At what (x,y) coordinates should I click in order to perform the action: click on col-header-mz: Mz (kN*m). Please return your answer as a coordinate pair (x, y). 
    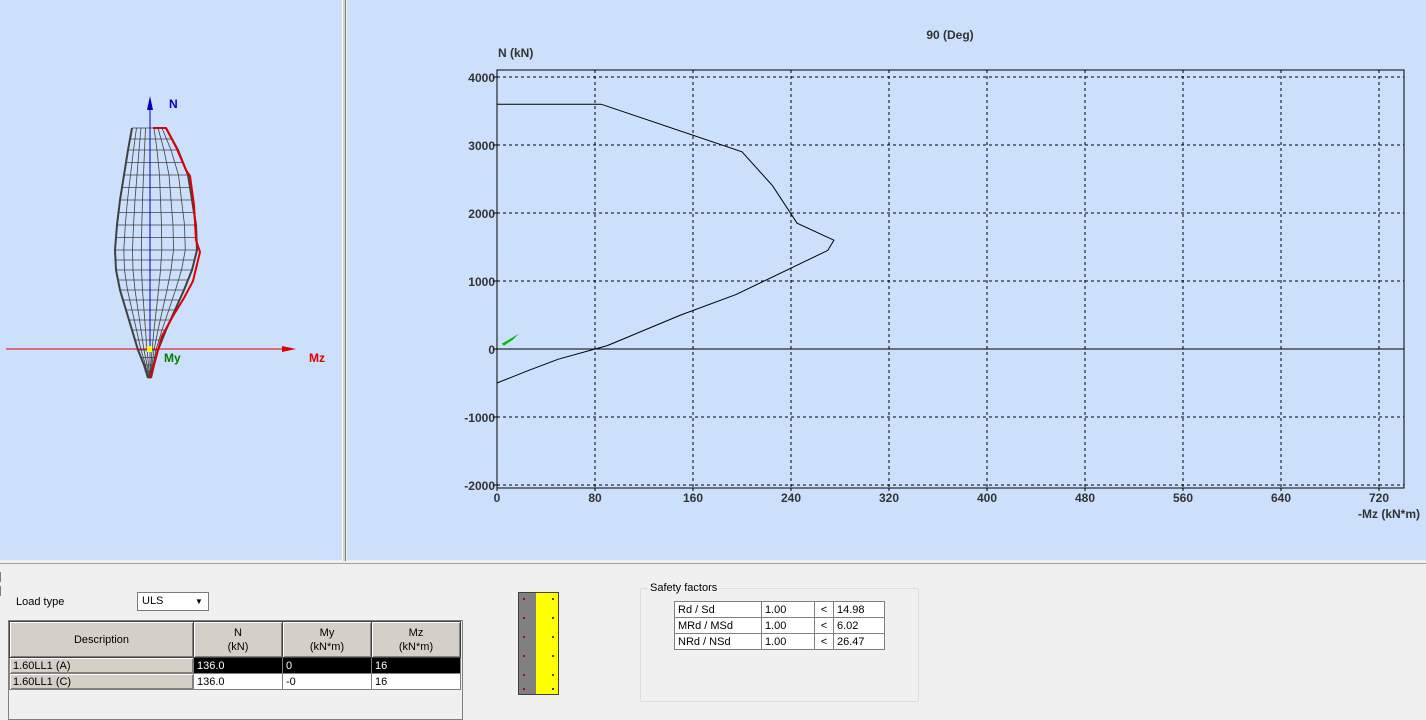
    Looking at the image, I should click on (416, 639).